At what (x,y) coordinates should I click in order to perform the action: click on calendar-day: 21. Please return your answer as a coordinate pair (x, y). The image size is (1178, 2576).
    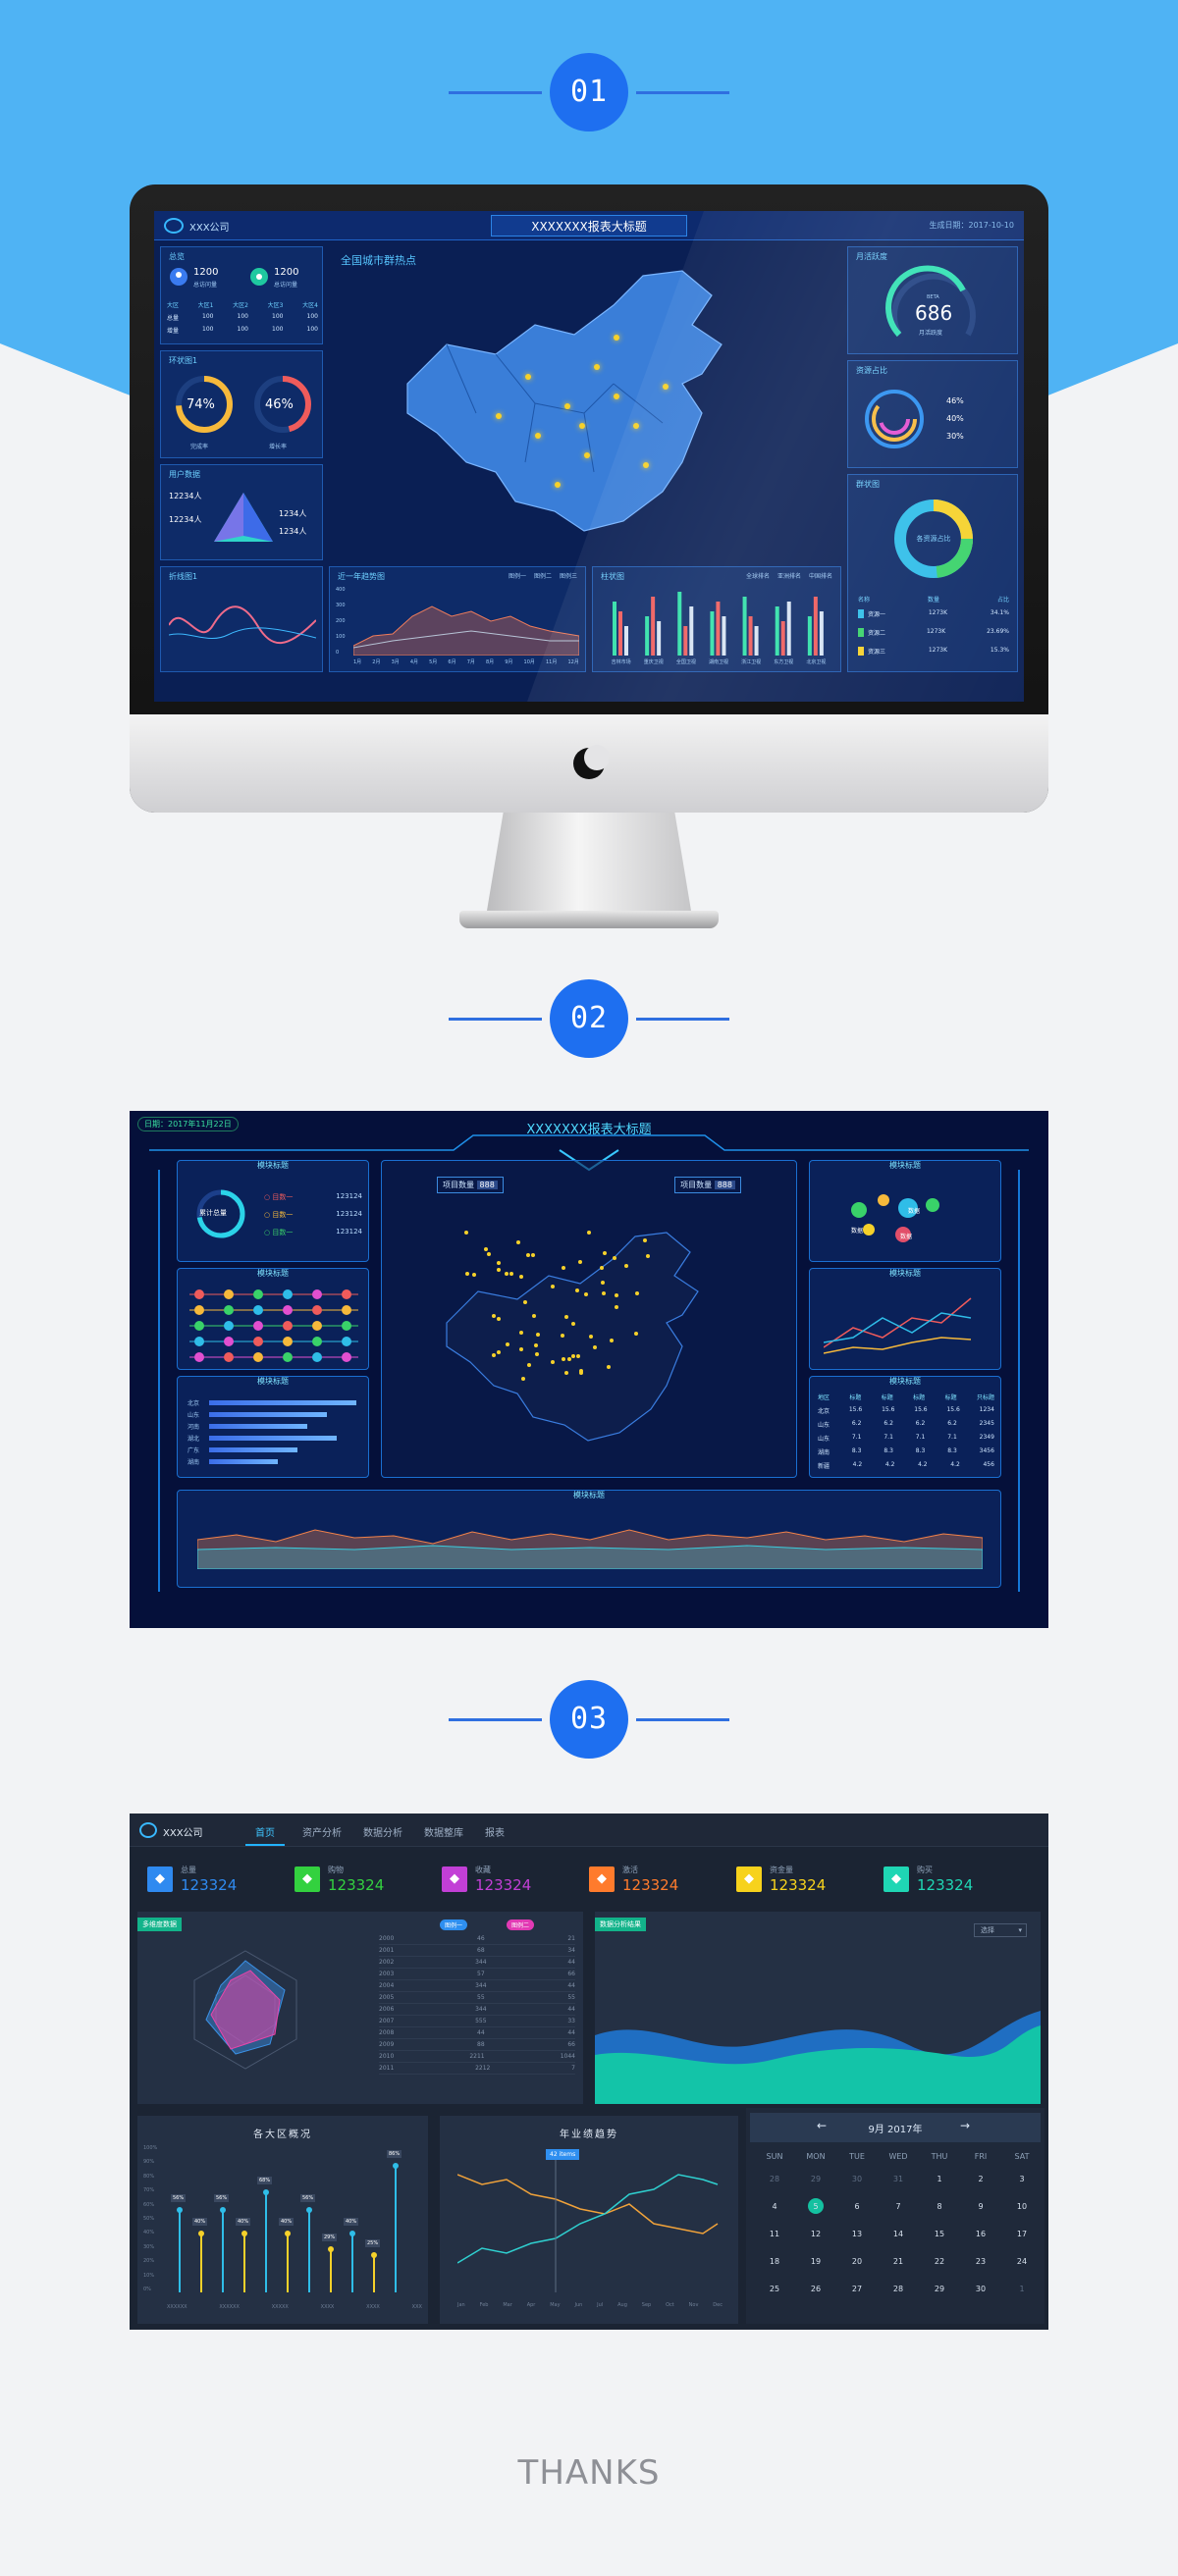
    Looking at the image, I should click on (899, 2261).